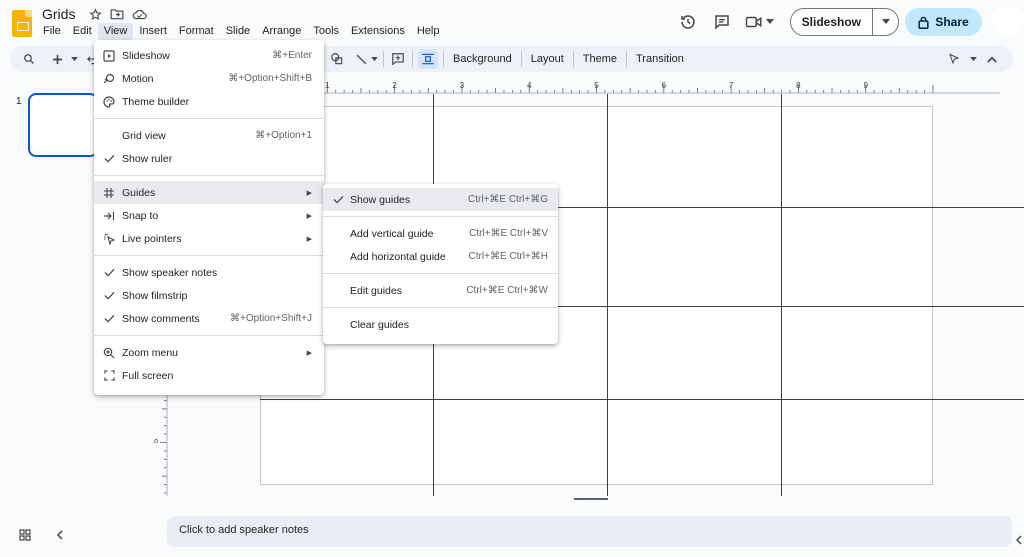 The image size is (1024, 557). What do you see at coordinates (153, 31) in the screenshot?
I see `menu-insert: Insert` at bounding box center [153, 31].